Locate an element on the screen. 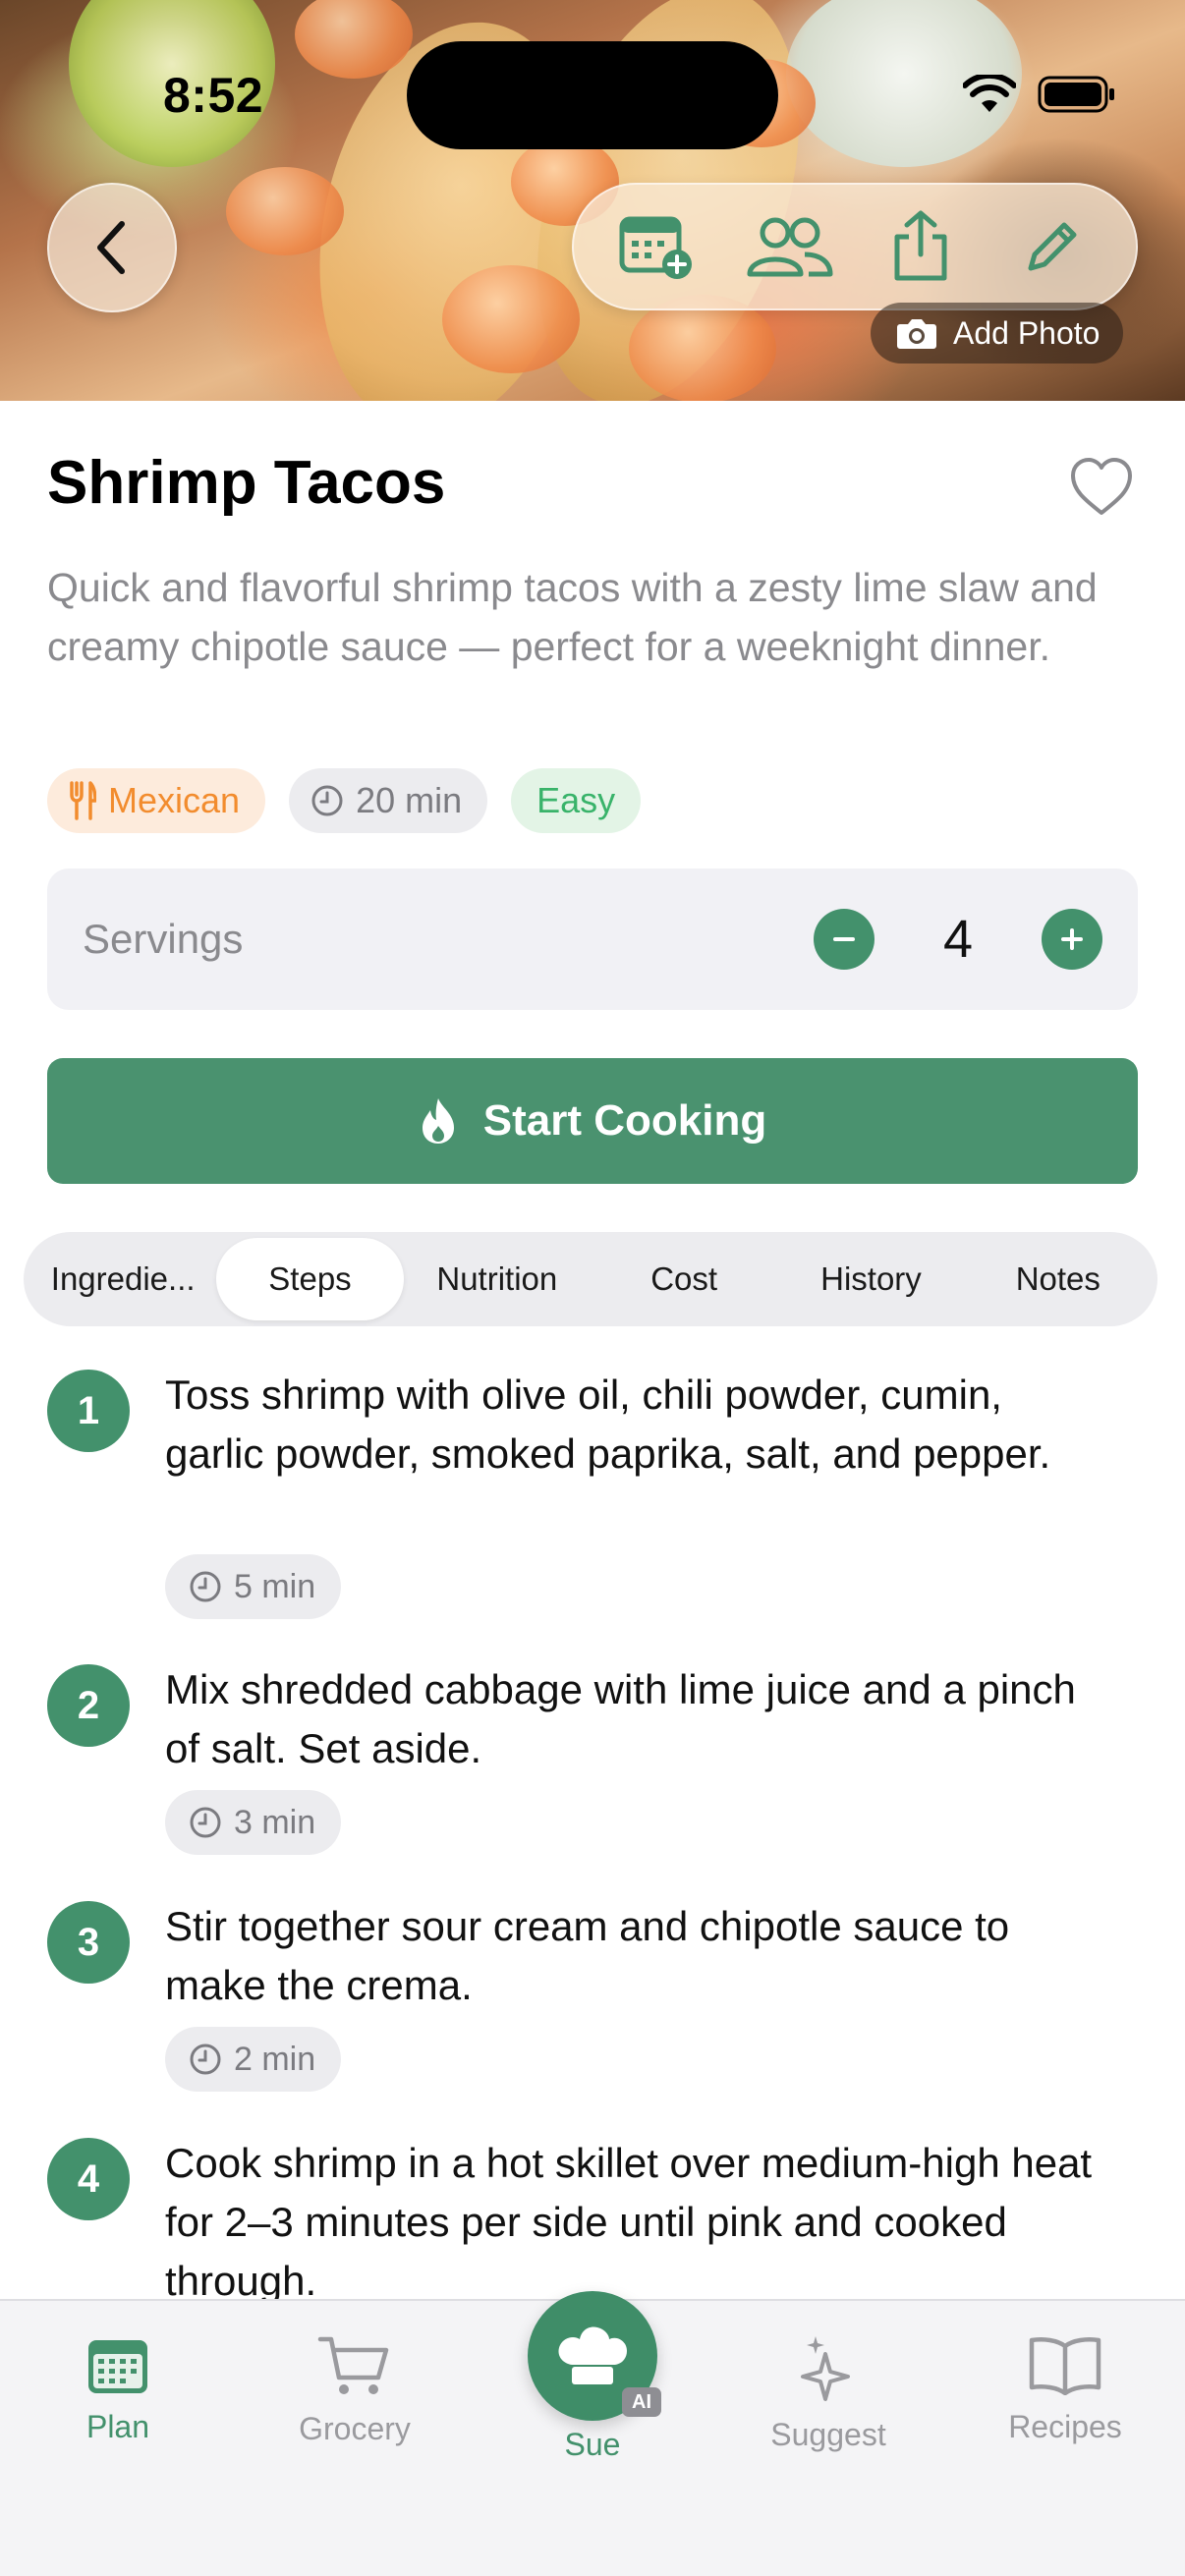 The image size is (1185, 2576). chevron-left-icon is located at coordinates (111, 247).